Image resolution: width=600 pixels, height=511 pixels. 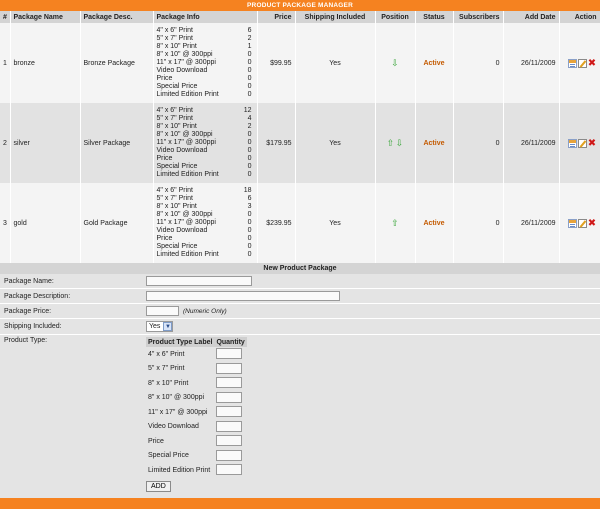 What do you see at coordinates (204, 126) in the screenshot?
I see `info-line: 8" x 10" Print 2` at bounding box center [204, 126].